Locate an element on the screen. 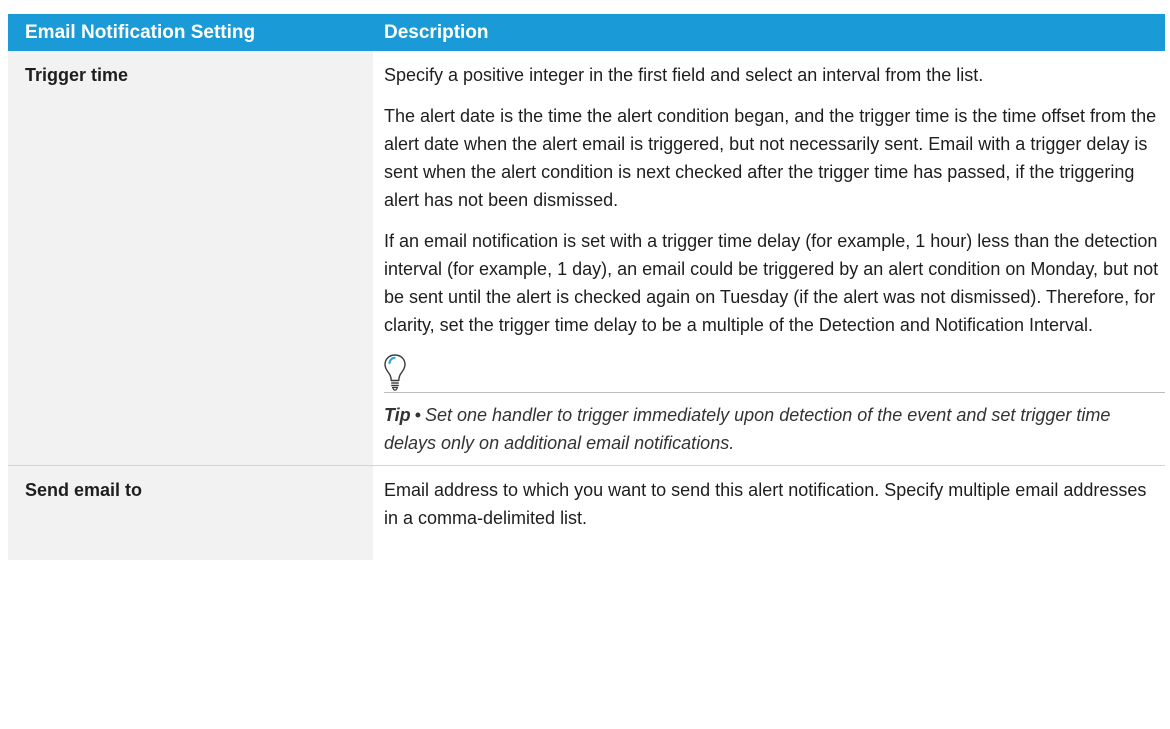  header-setting: Email Notification Setting is located at coordinates (190, 32).